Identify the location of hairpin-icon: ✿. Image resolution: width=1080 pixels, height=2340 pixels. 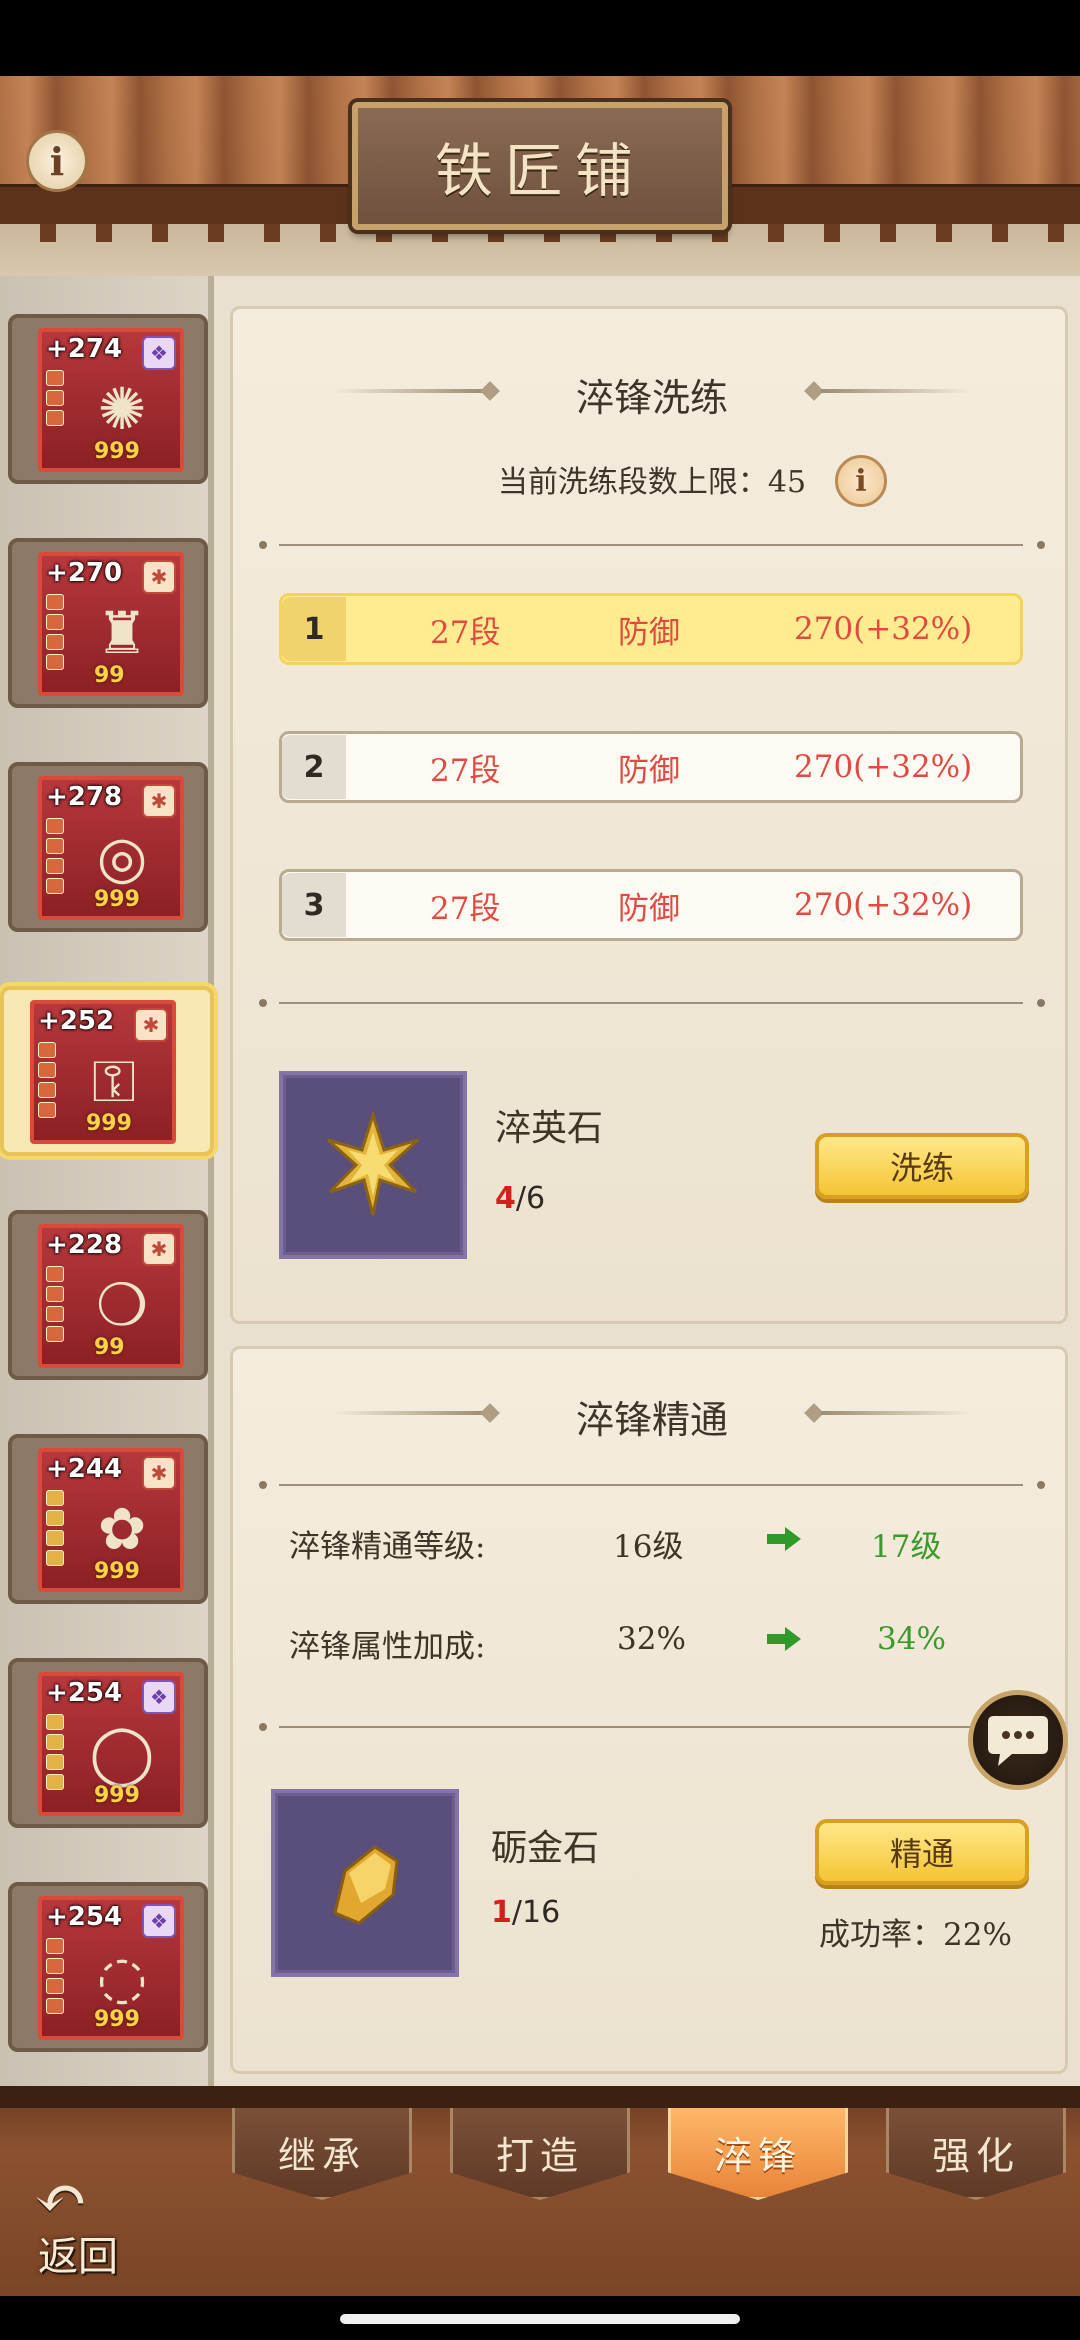
(122, 1529).